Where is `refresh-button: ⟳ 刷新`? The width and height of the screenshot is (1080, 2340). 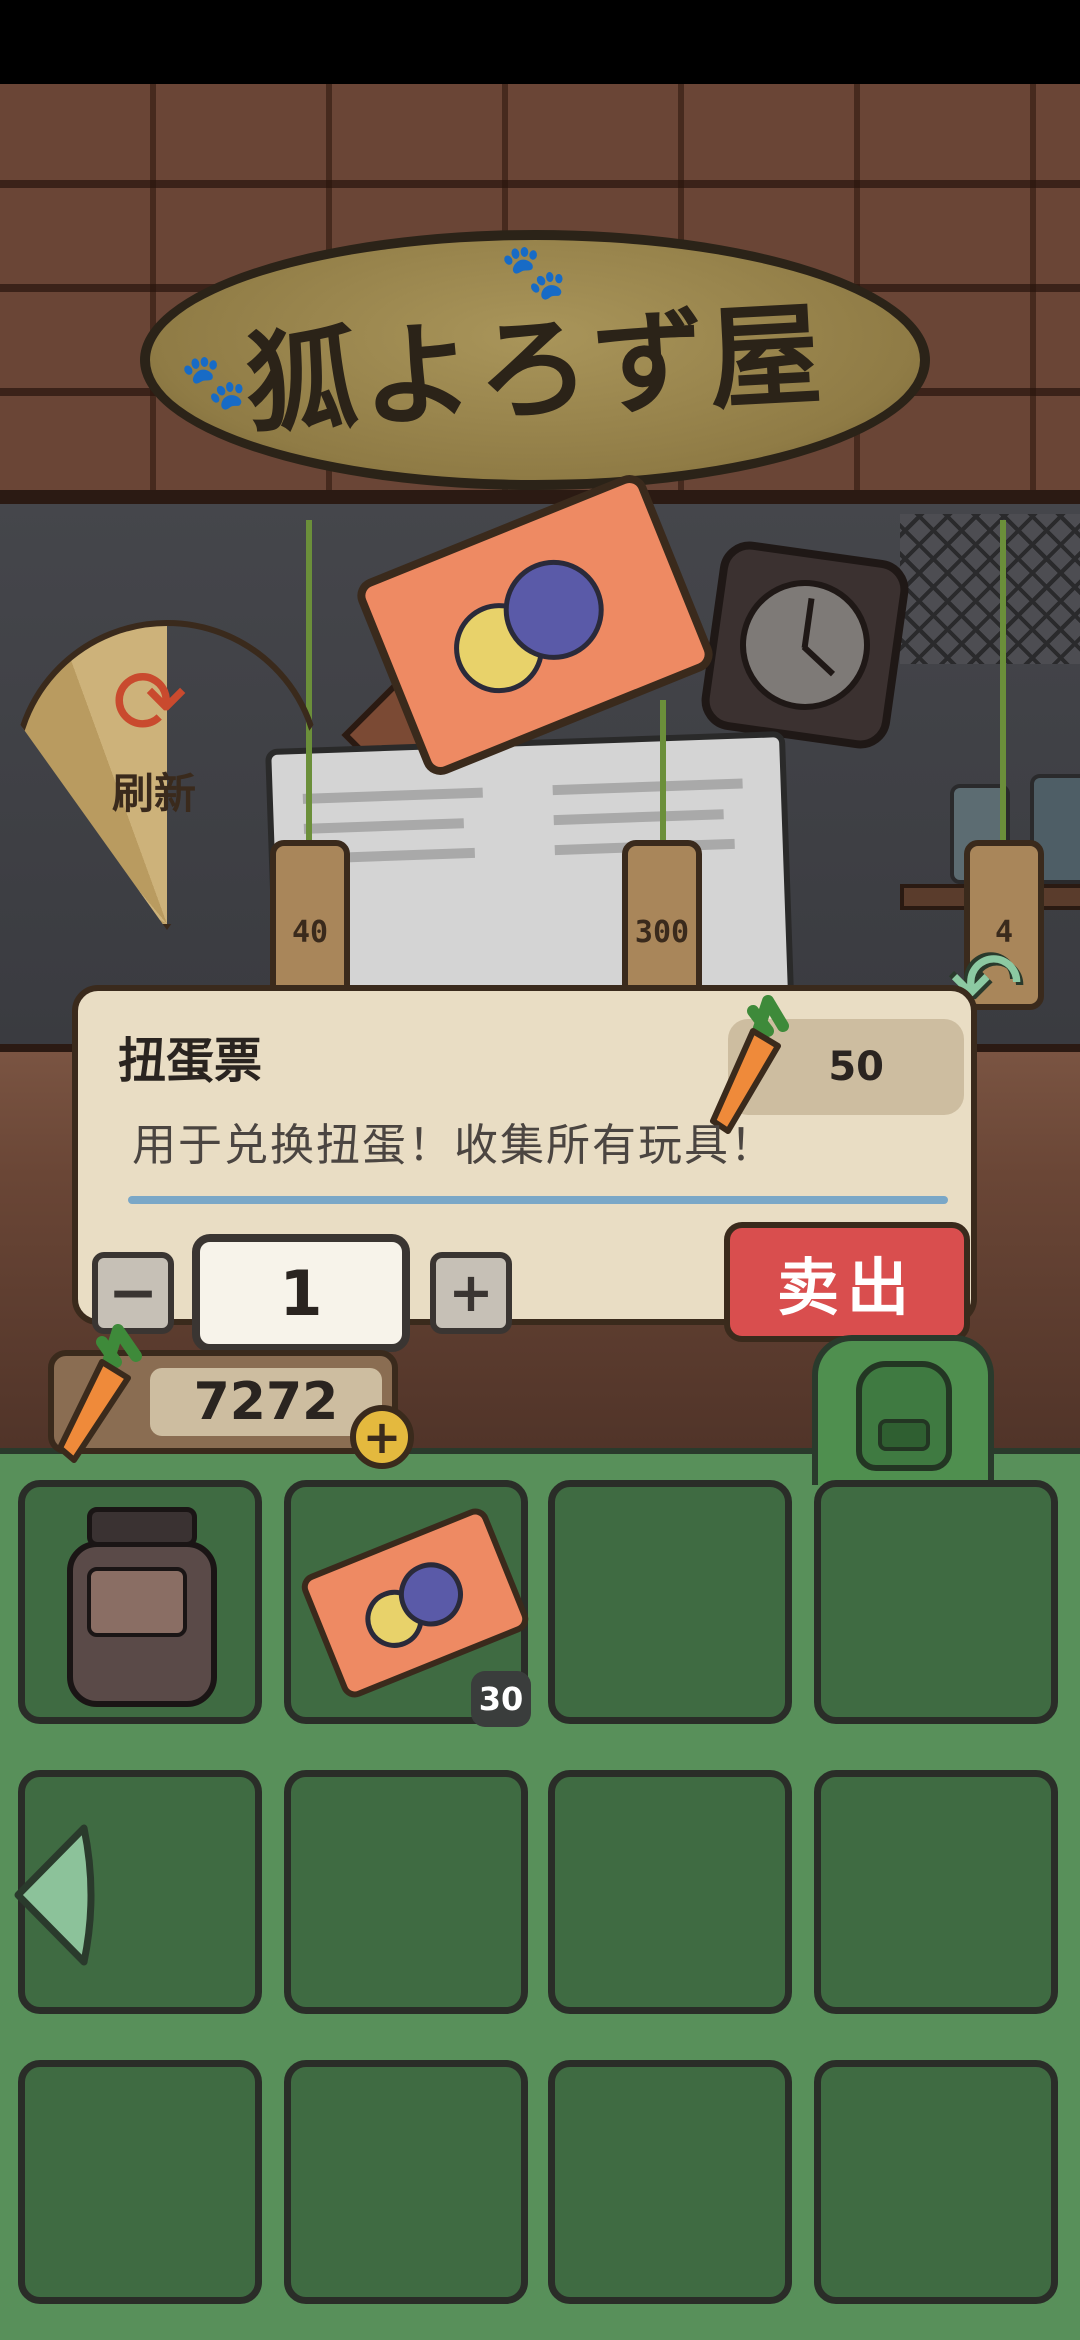 refresh-button: ⟳ 刷新 is located at coordinates (167, 775).